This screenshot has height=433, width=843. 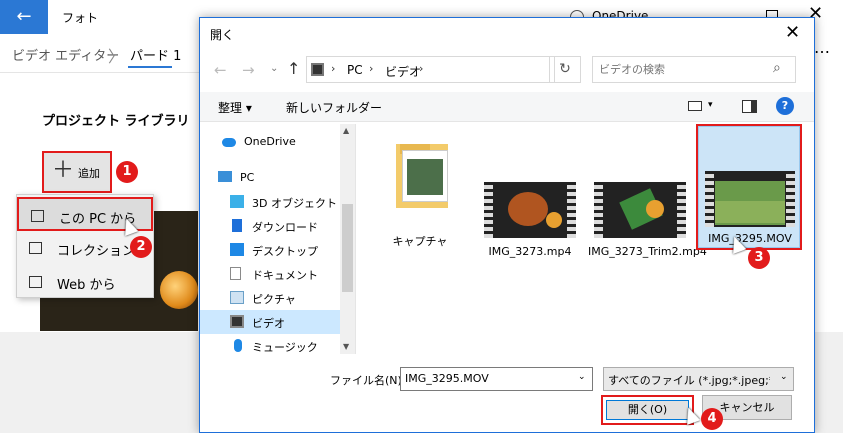 I want to click on nav-item-music: ミュージック, so click(x=278, y=346).